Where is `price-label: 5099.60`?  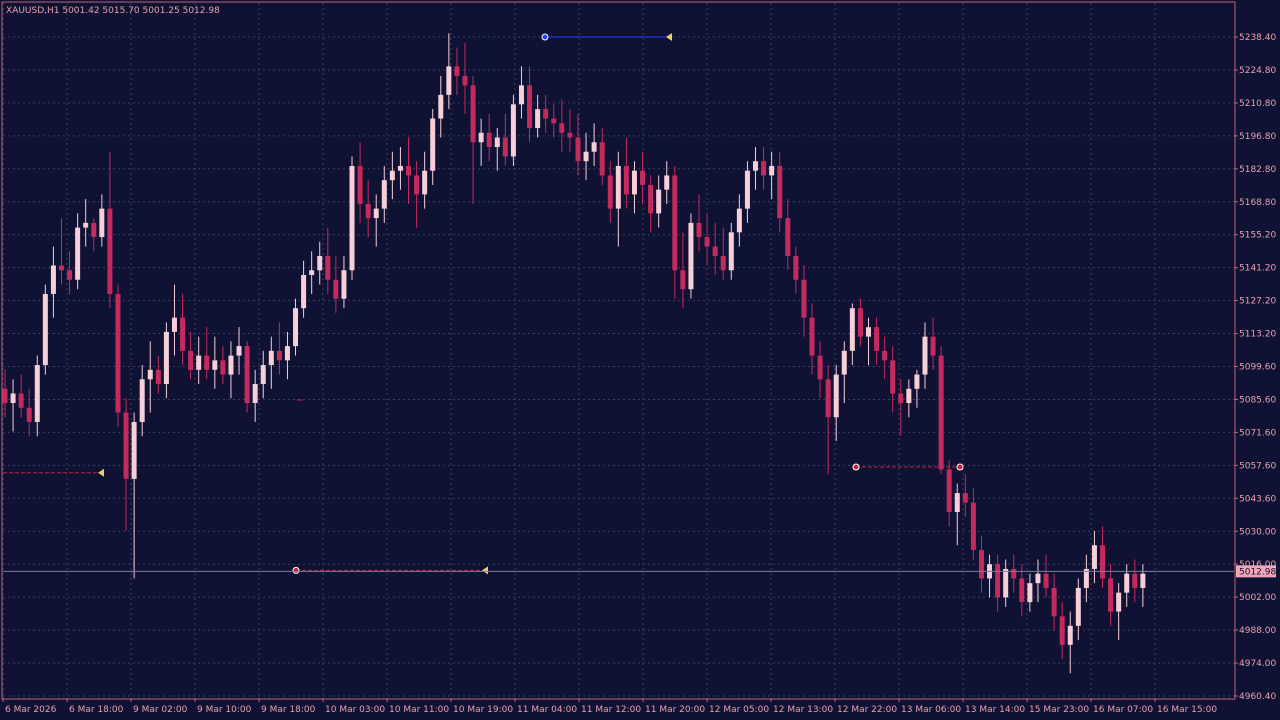
price-label: 5099.60 is located at coordinates (1257, 368).